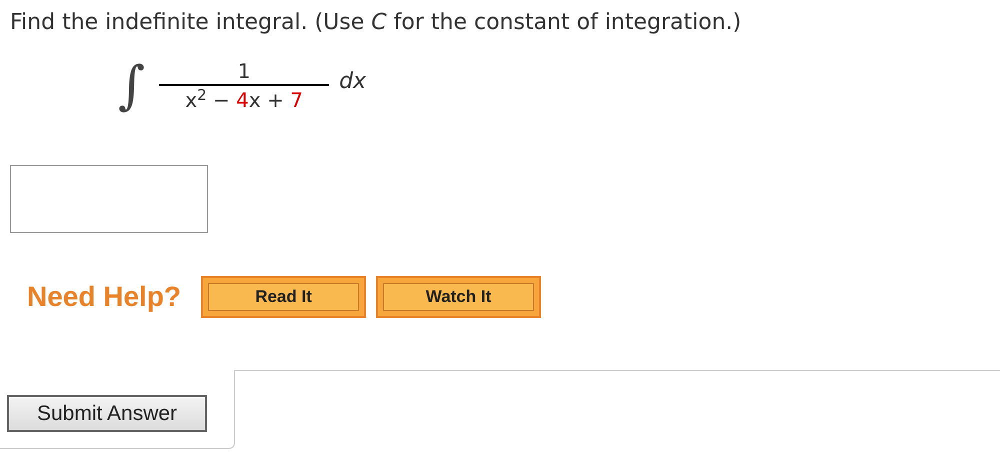 The image size is (1000, 464). I want to click on help-button: Read It, so click(283, 297).